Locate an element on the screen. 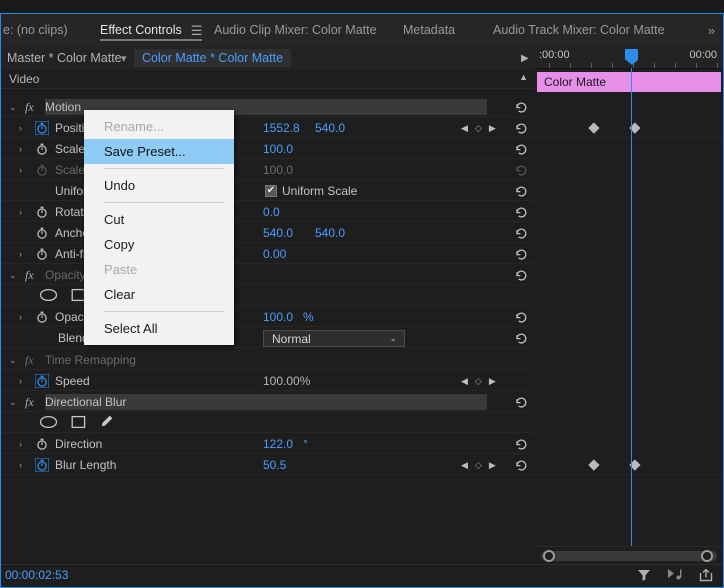  export-frame-icon is located at coordinates (706, 576).